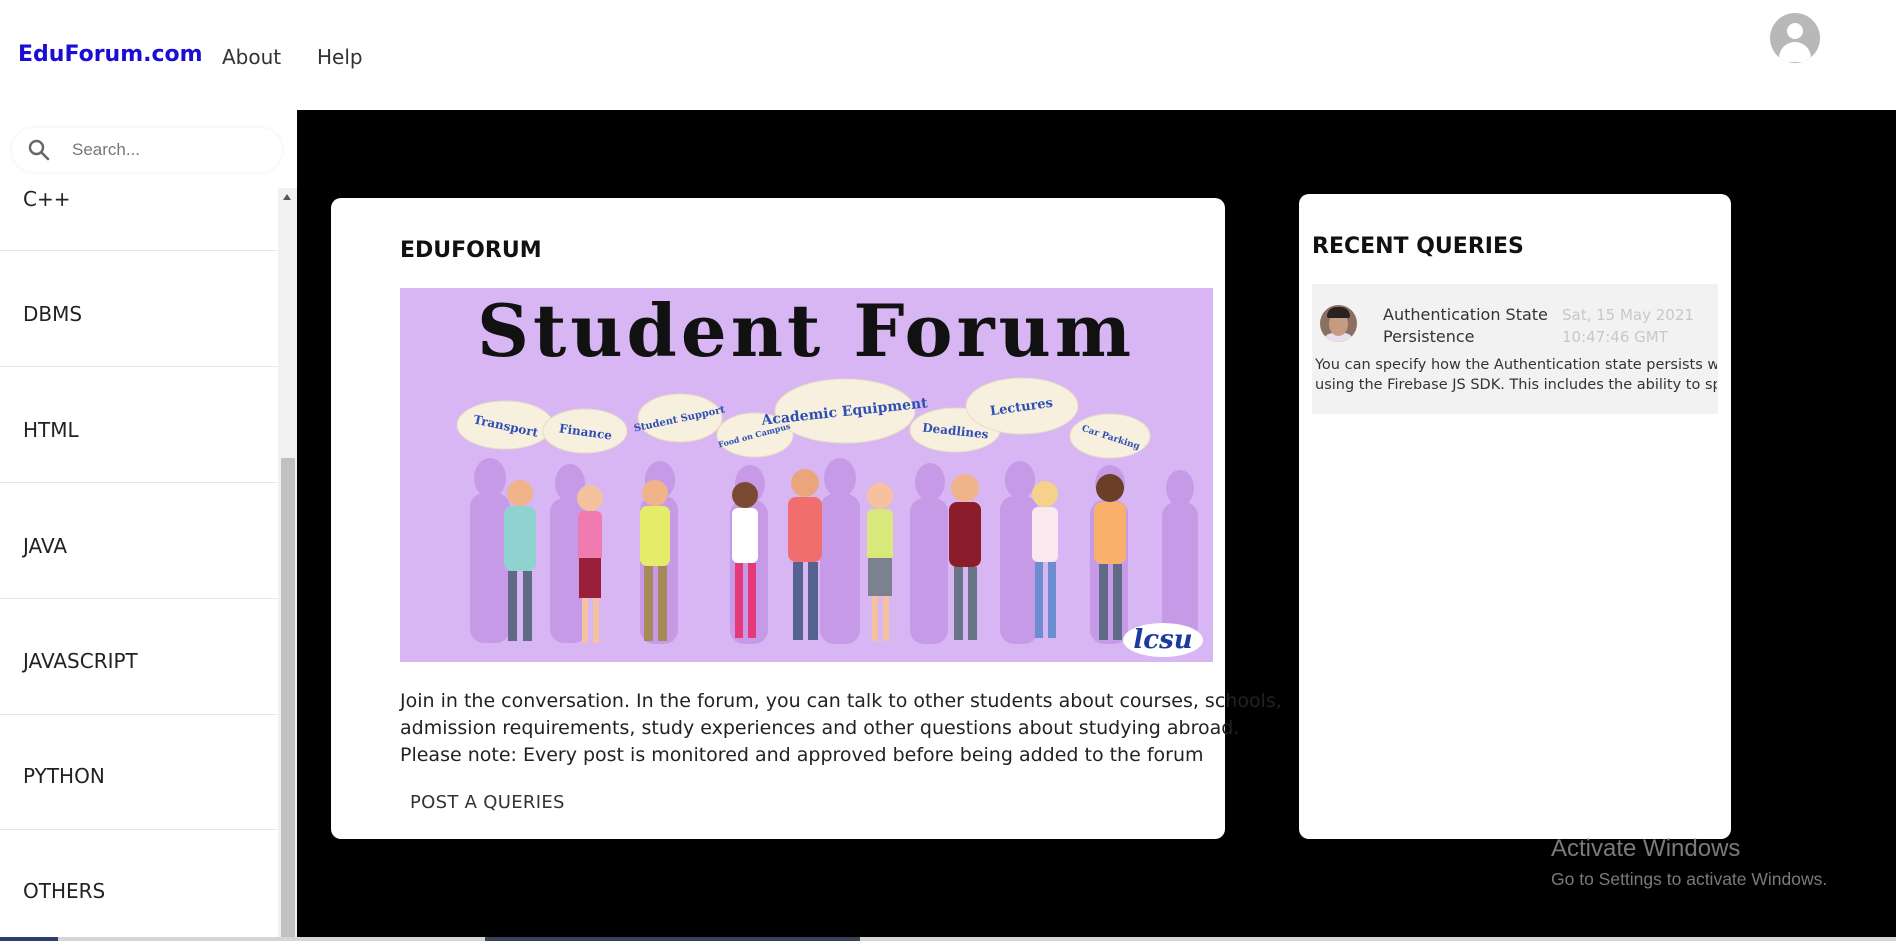  Describe the element at coordinates (139, 425) in the screenshot. I see `sidebar-item-html: HTML` at that location.